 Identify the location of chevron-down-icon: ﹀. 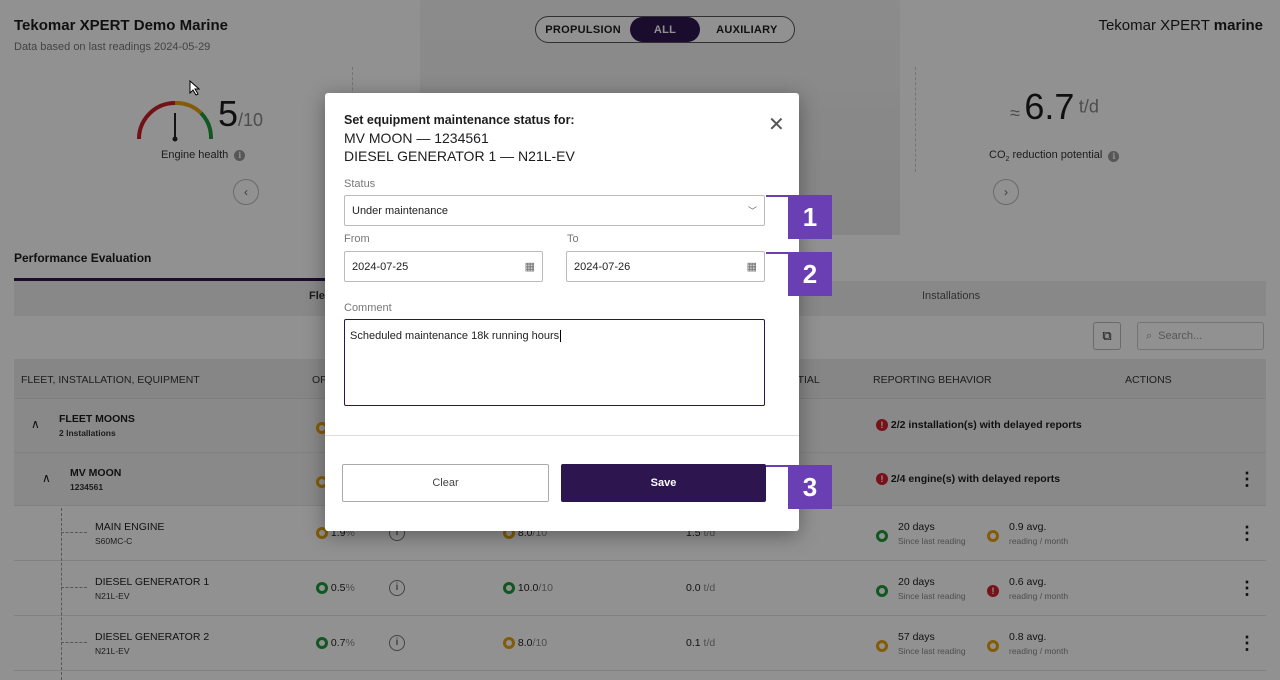
(752, 211).